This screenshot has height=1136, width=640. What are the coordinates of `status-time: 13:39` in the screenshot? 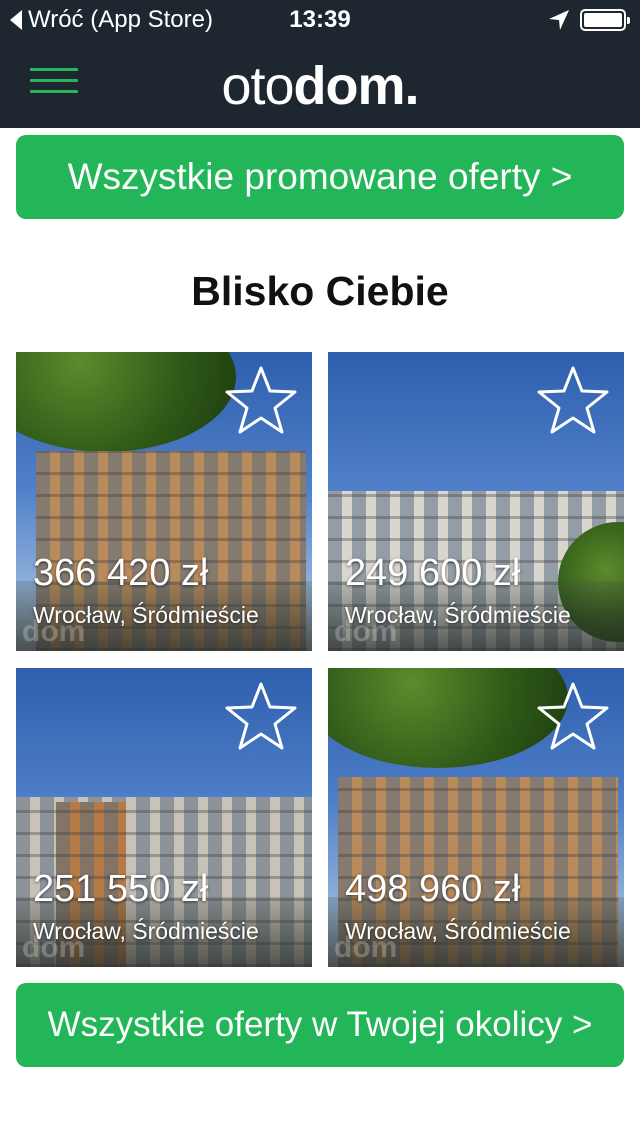 It's located at (320, 19).